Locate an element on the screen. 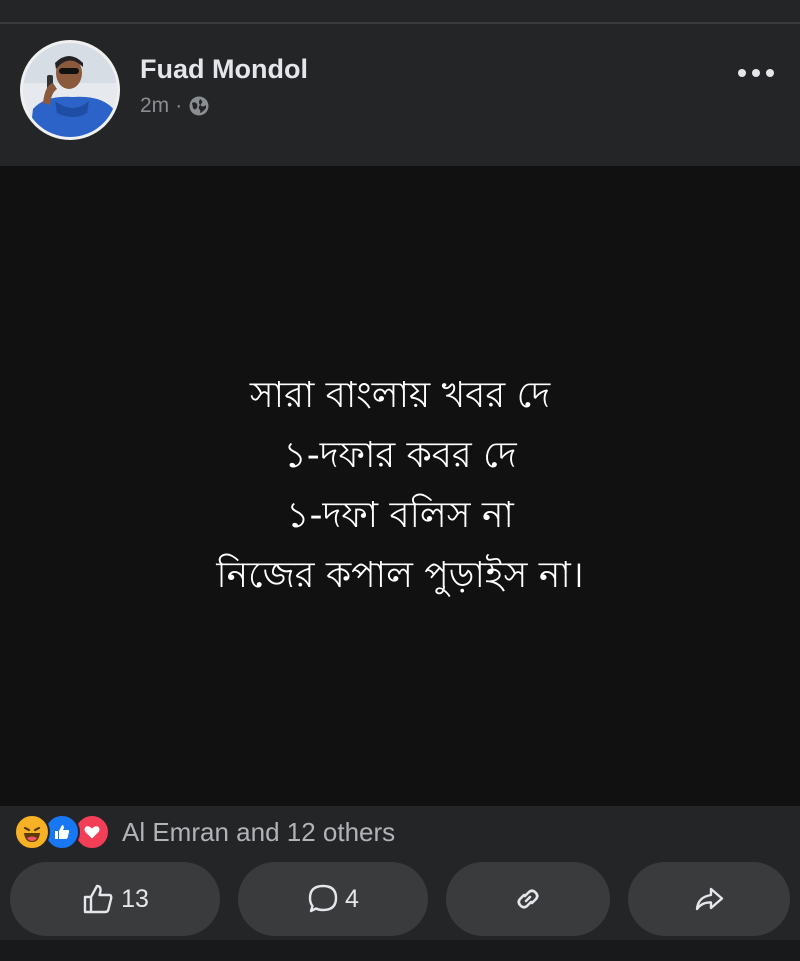 The image size is (800, 961). post-line-2: ১-দফার কবর দে is located at coordinates (400, 455).